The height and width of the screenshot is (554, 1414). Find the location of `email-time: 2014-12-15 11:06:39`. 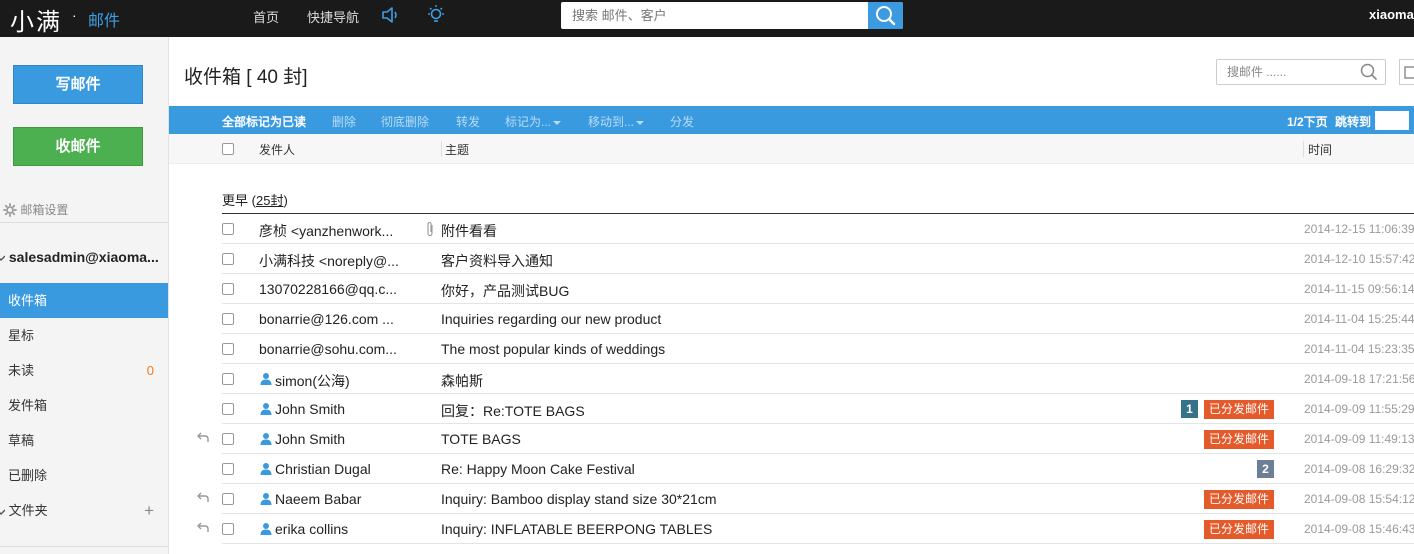

email-time: 2014-12-15 11:06:39 is located at coordinates (1359, 229).